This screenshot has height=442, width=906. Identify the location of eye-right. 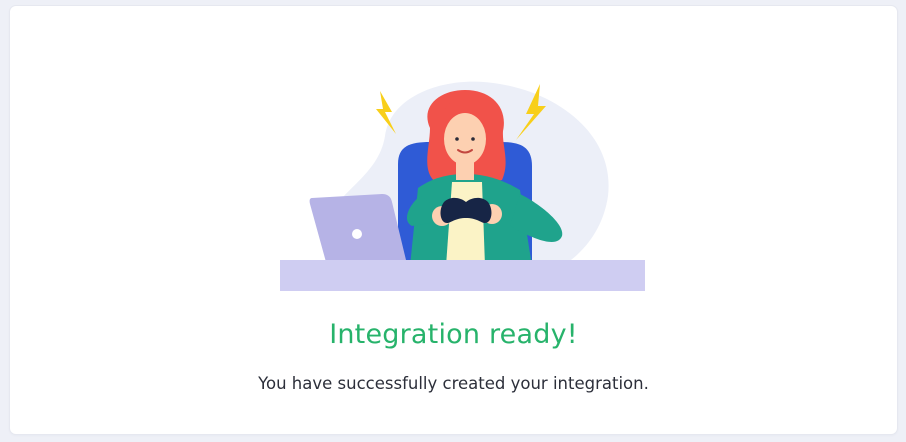
(473, 139).